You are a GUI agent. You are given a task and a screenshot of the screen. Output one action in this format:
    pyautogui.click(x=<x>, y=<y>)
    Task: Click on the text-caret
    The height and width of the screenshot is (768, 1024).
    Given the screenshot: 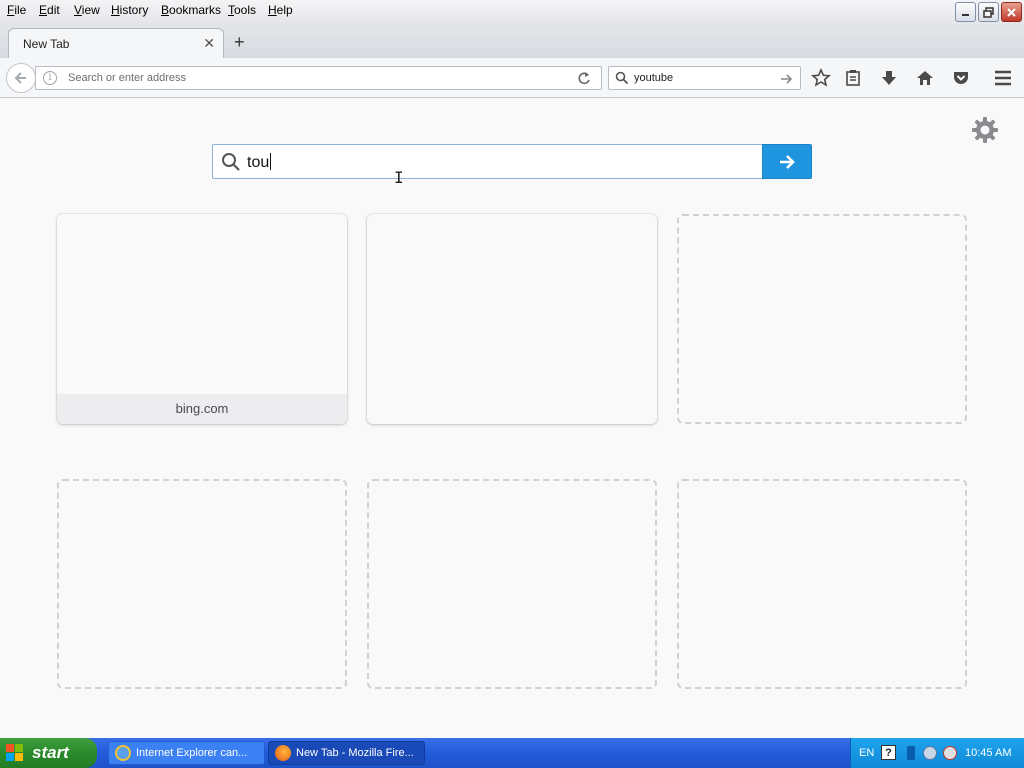 What is the action you would take?
    pyautogui.click(x=271, y=161)
    